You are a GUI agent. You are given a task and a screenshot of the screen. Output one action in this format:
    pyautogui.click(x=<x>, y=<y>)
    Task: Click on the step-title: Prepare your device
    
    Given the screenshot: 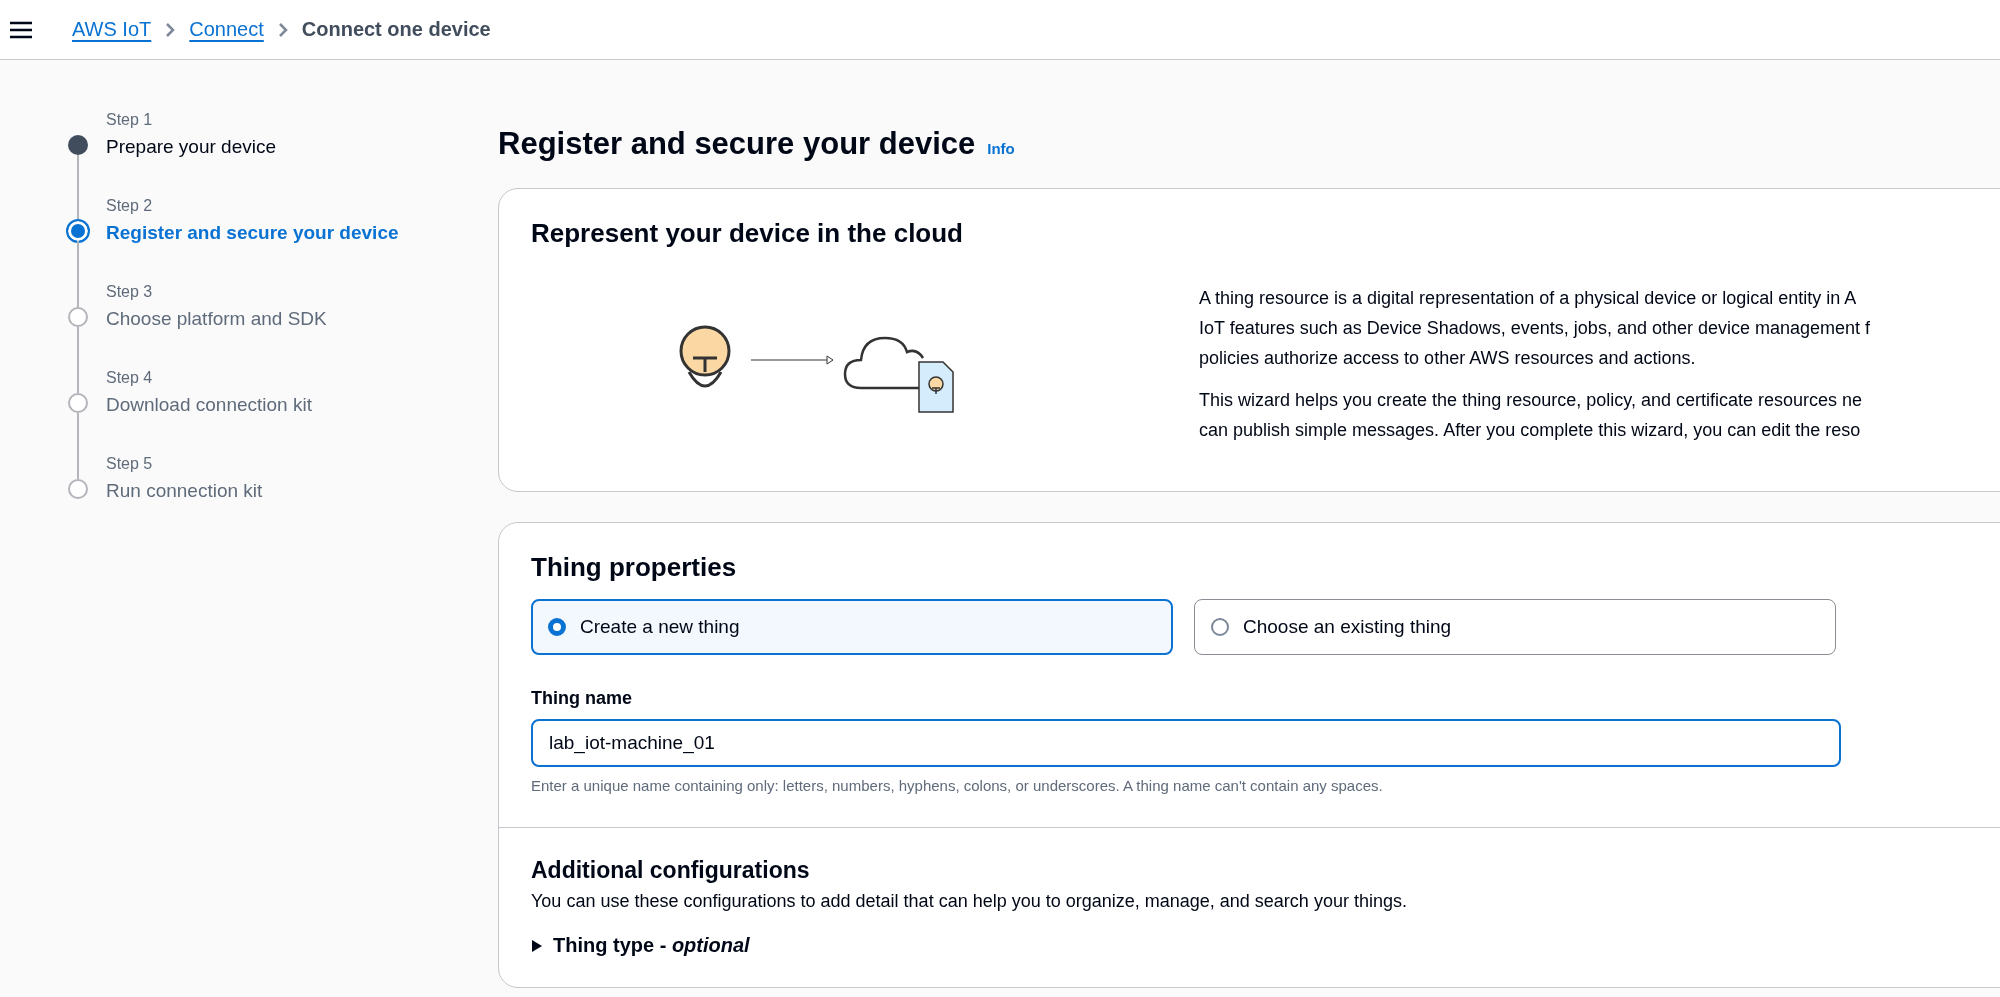 What is the action you would take?
    pyautogui.click(x=302, y=163)
    